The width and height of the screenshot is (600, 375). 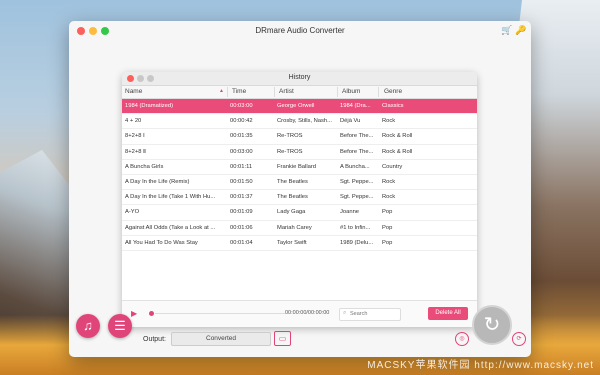 What do you see at coordinates (296, 106) in the screenshot?
I see `cell-artist: George Orwell` at bounding box center [296, 106].